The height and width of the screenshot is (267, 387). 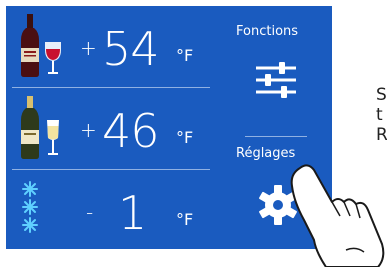 I want to click on white-wine-icon, so click(x=43, y=128).